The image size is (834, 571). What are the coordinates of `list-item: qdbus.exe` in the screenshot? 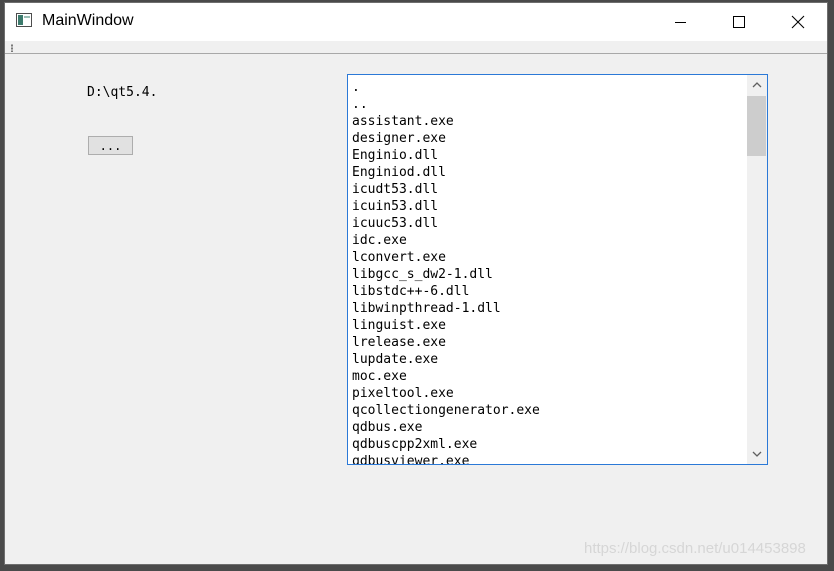 It's located at (547, 427).